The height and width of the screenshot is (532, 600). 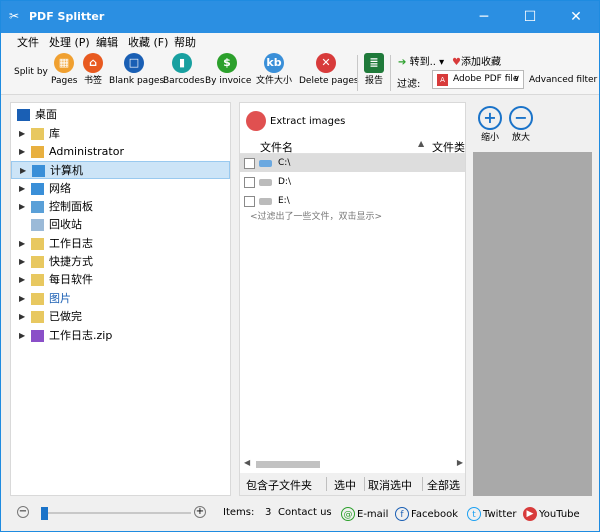 What do you see at coordinates (551, 514) in the screenshot?
I see `youtube-link: ▶ YouTube` at bounding box center [551, 514].